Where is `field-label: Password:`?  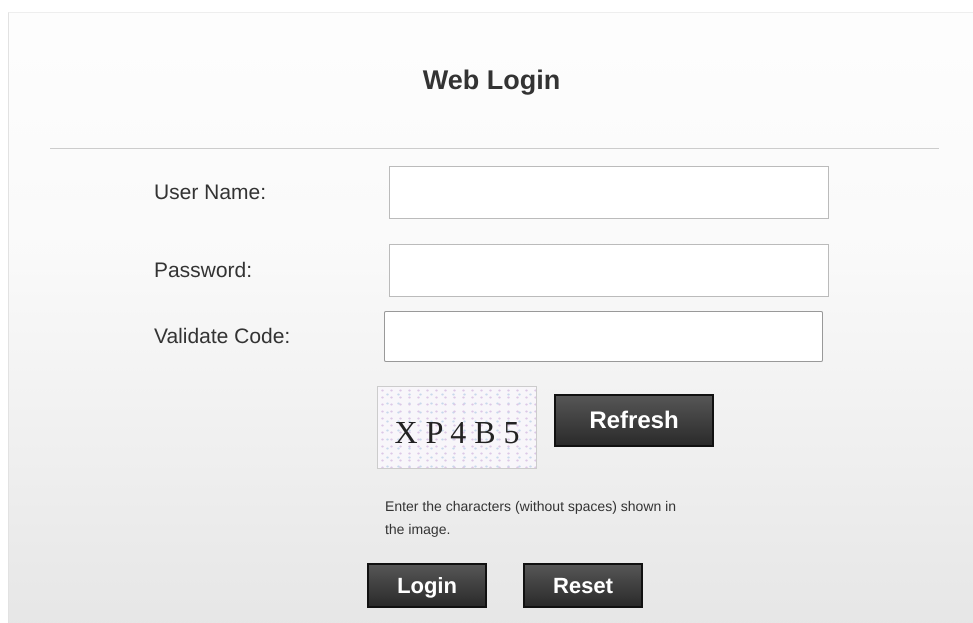
field-label: Password: is located at coordinates (204, 270).